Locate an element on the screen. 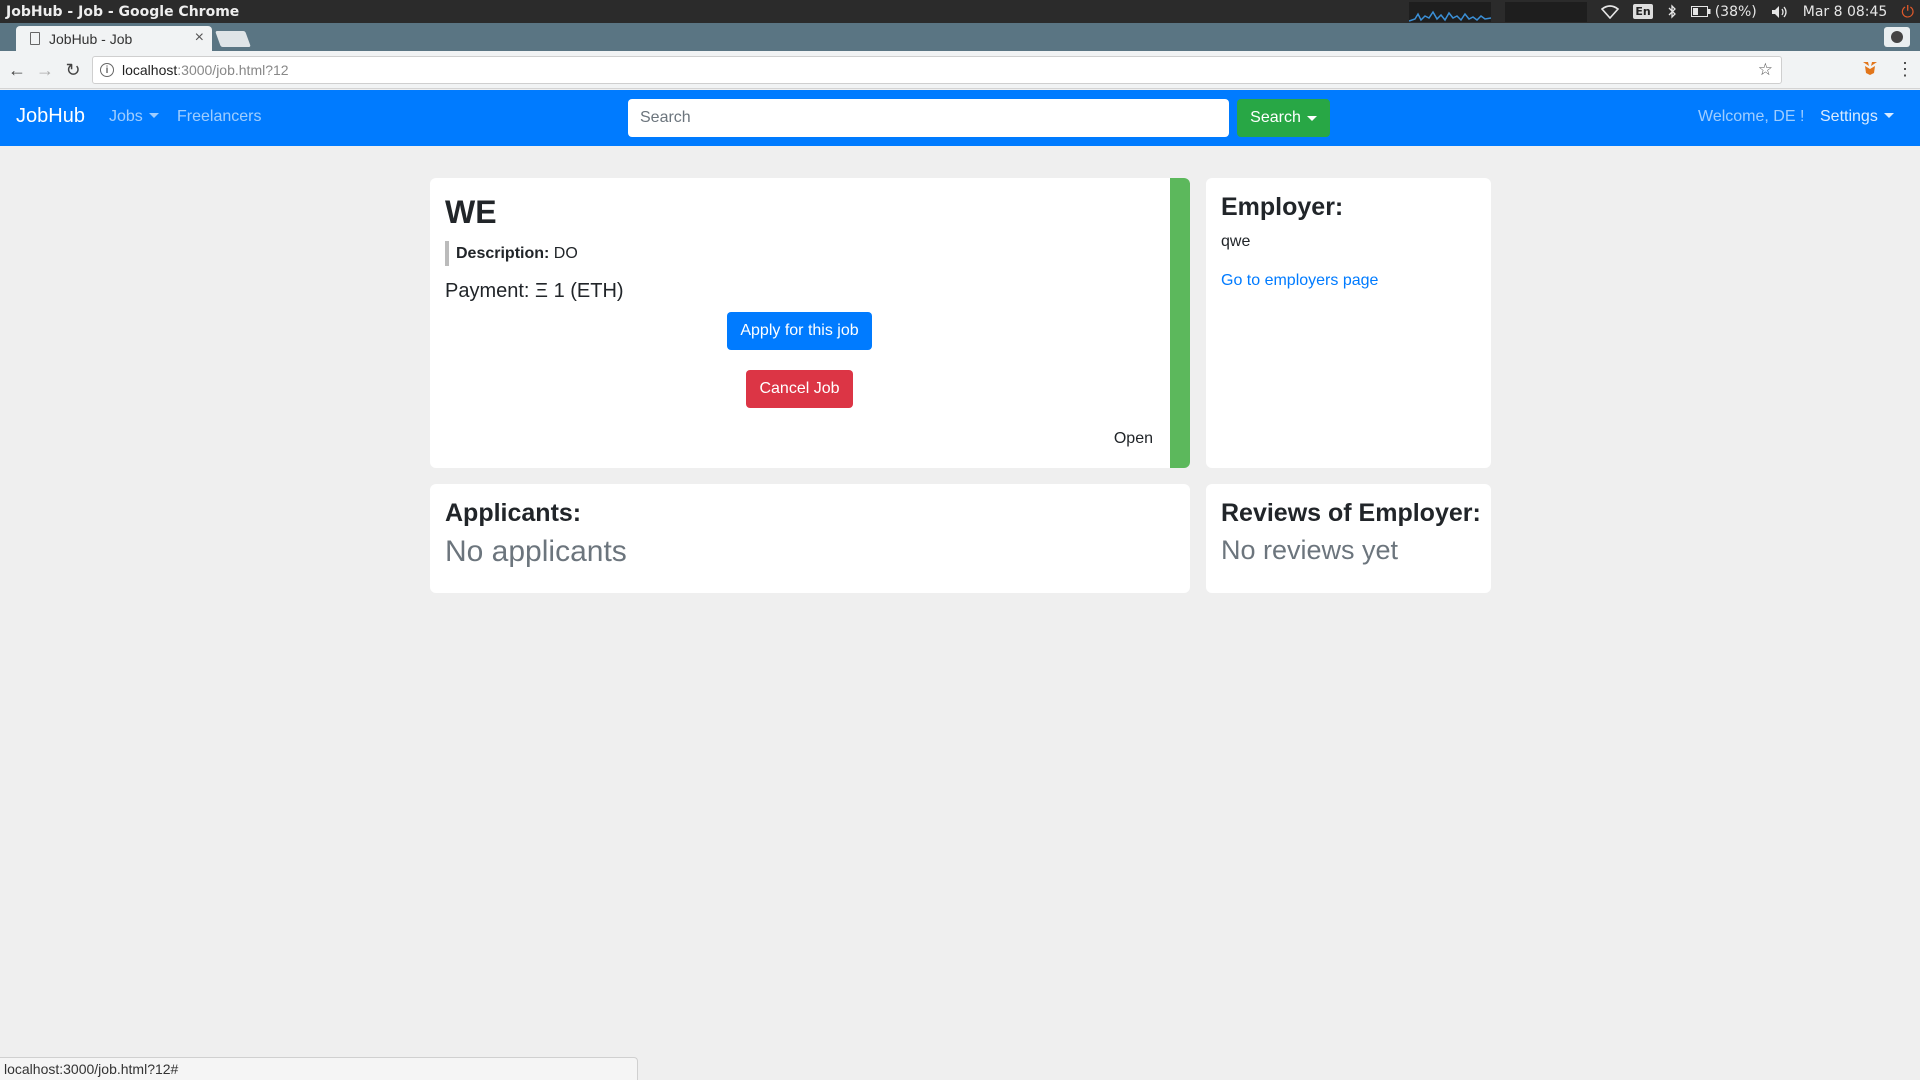 This screenshot has height=1080, width=1920. job-title: WE is located at coordinates (471, 212).